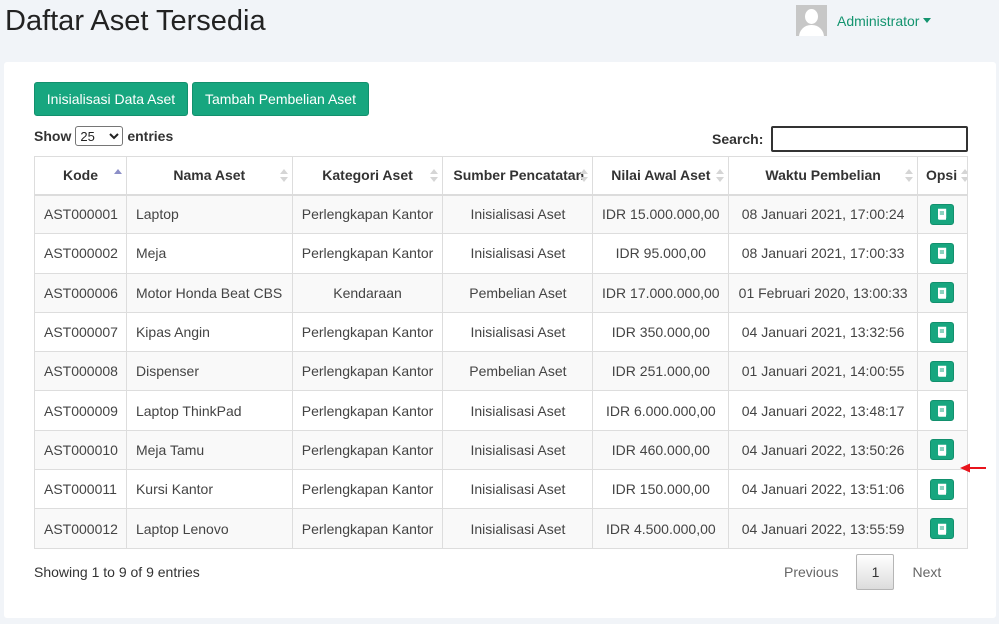  Describe the element at coordinates (661, 371) in the screenshot. I see `cell-nilai: IDR 251.000,00` at that location.